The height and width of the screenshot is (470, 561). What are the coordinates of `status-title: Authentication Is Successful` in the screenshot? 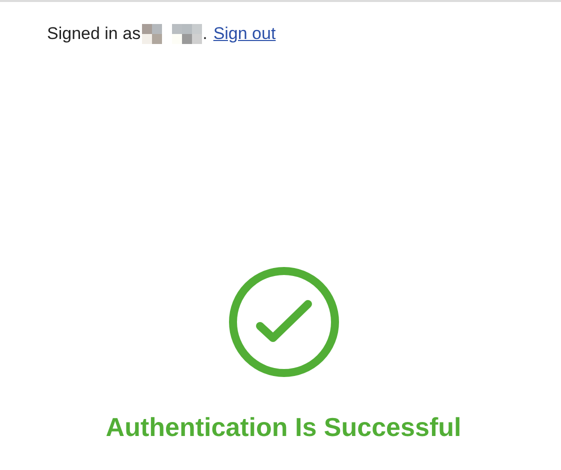 It's located at (284, 427).